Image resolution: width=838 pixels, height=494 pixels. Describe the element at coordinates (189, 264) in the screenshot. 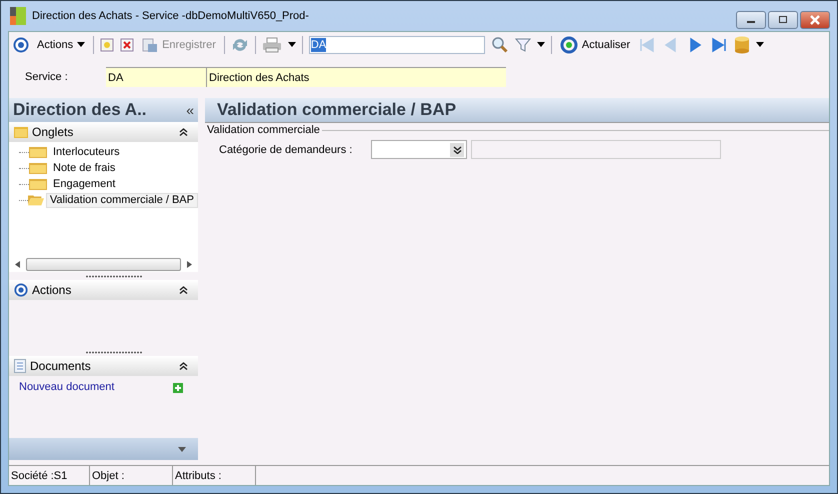

I see `scroll-right-icon` at that location.